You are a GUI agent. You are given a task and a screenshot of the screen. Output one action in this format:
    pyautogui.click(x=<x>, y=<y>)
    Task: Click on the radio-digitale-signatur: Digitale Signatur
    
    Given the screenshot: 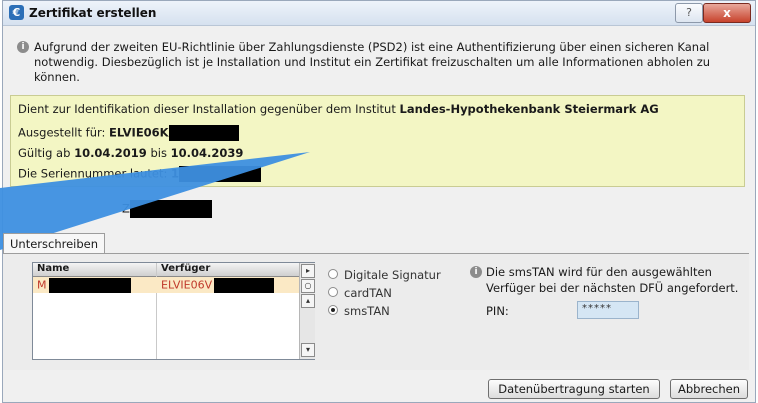 What is the action you would take?
    pyautogui.click(x=384, y=275)
    